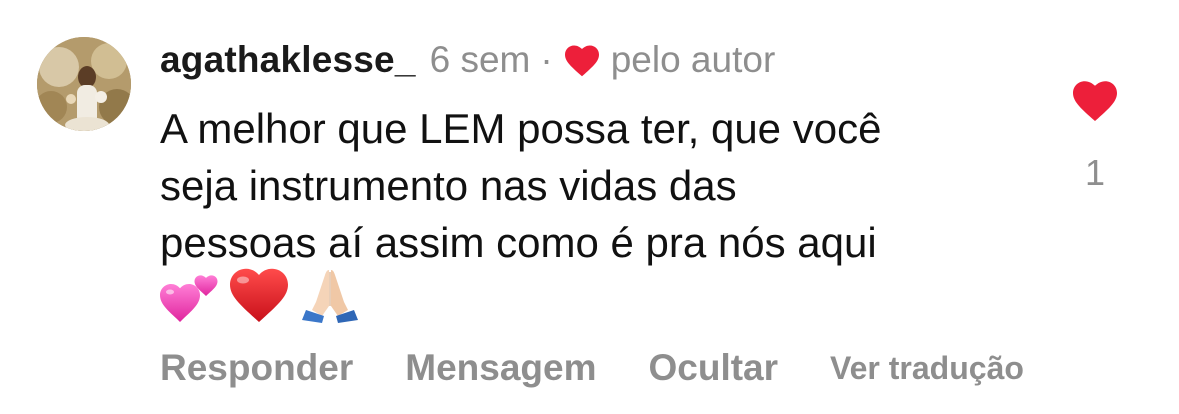  What do you see at coordinates (521, 128) in the screenshot?
I see `comment-text-line: A melhor que LEM possa ter, que você` at bounding box center [521, 128].